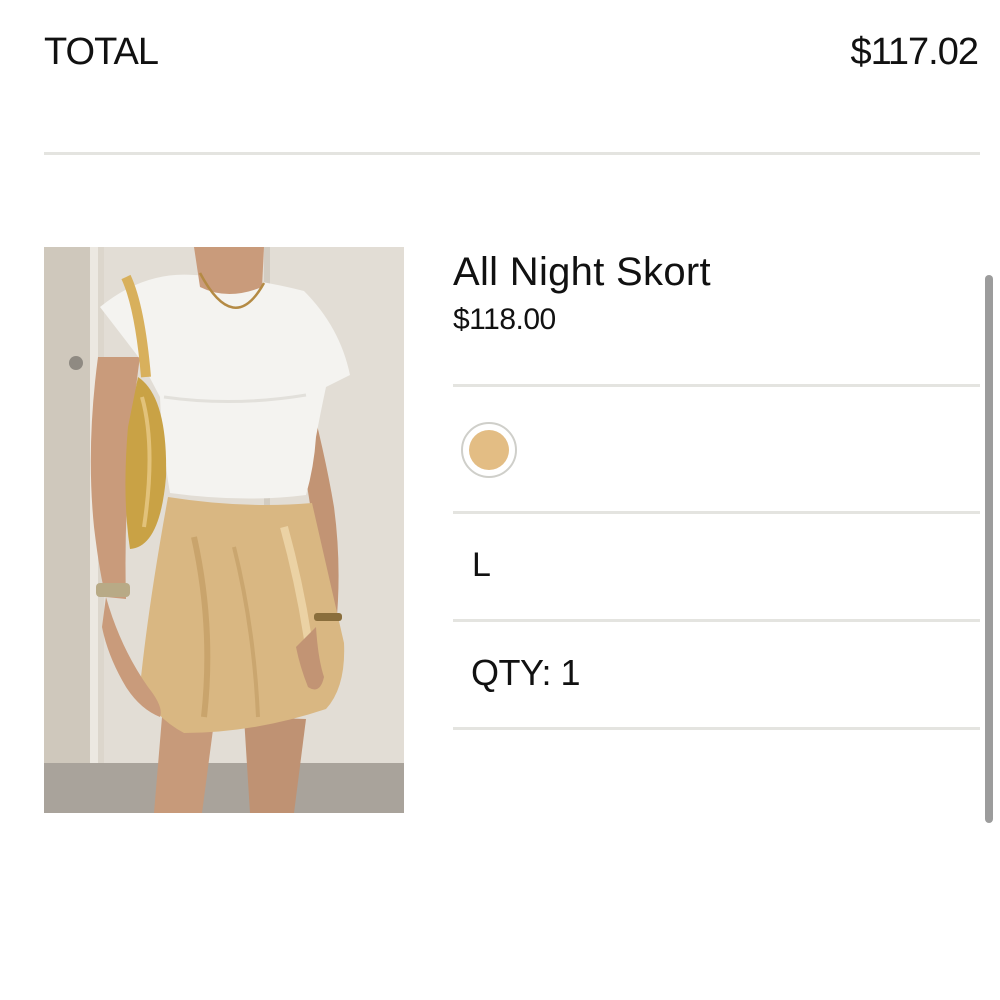  Describe the element at coordinates (716, 272) in the screenshot. I see `product-name: All Night Skort` at that location.